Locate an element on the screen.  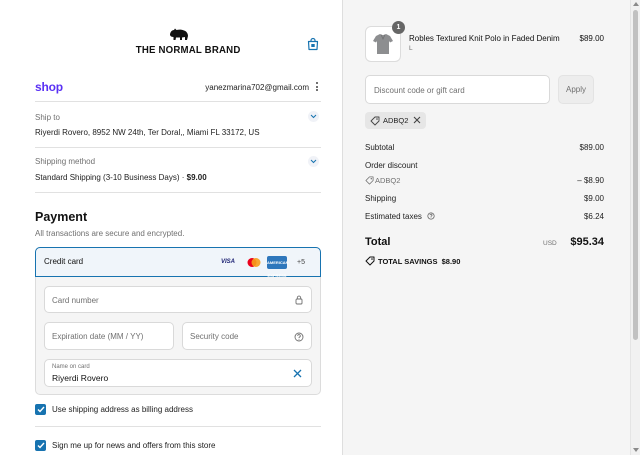
remove-discount-icon is located at coordinates (417, 120).